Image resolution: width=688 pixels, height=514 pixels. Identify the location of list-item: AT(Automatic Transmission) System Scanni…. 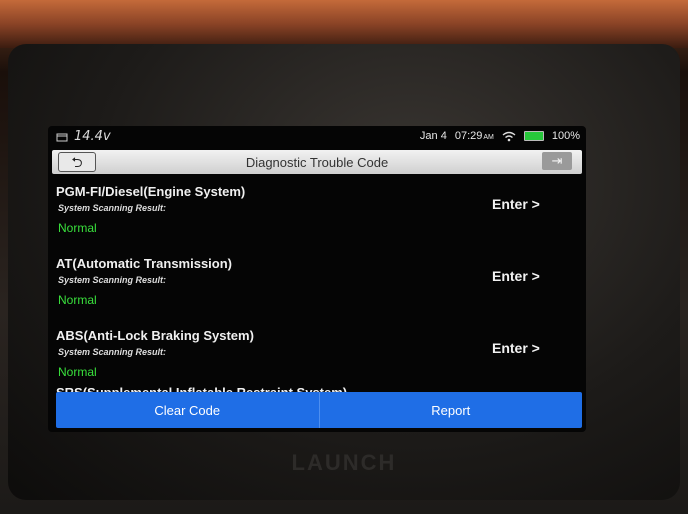
(317, 284).